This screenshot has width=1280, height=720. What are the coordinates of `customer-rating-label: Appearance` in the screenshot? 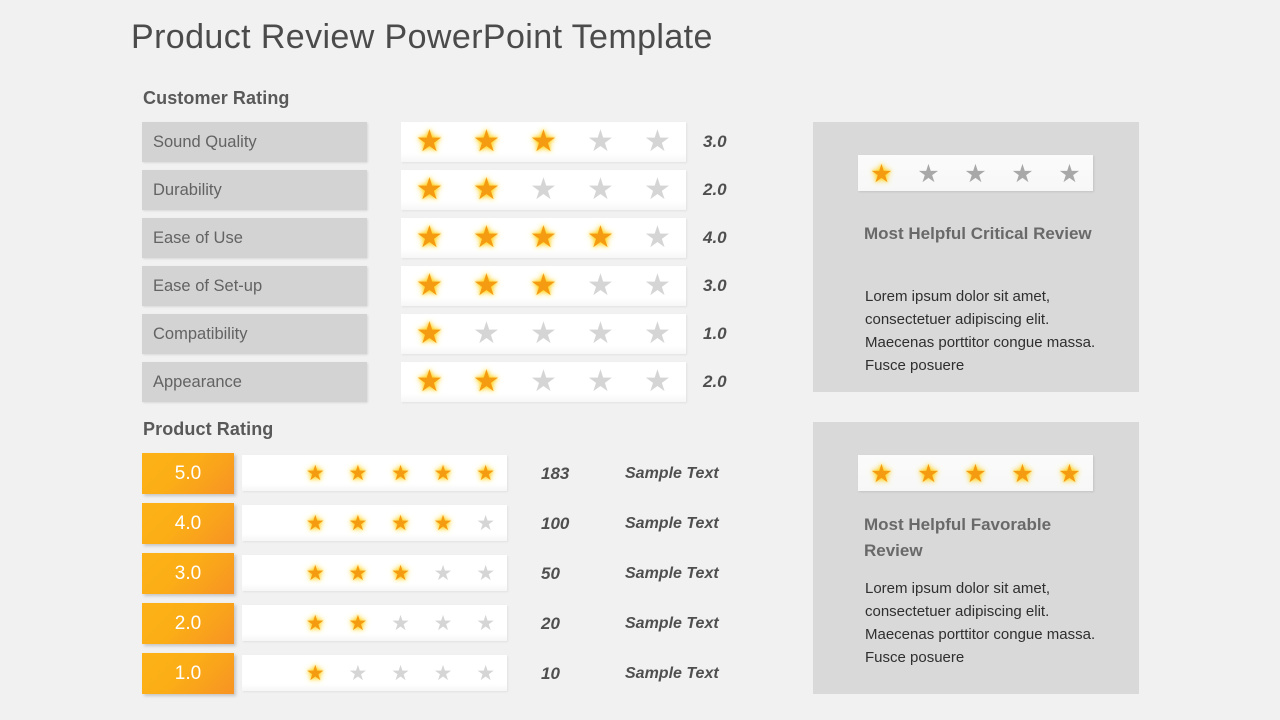 It's located at (254, 382).